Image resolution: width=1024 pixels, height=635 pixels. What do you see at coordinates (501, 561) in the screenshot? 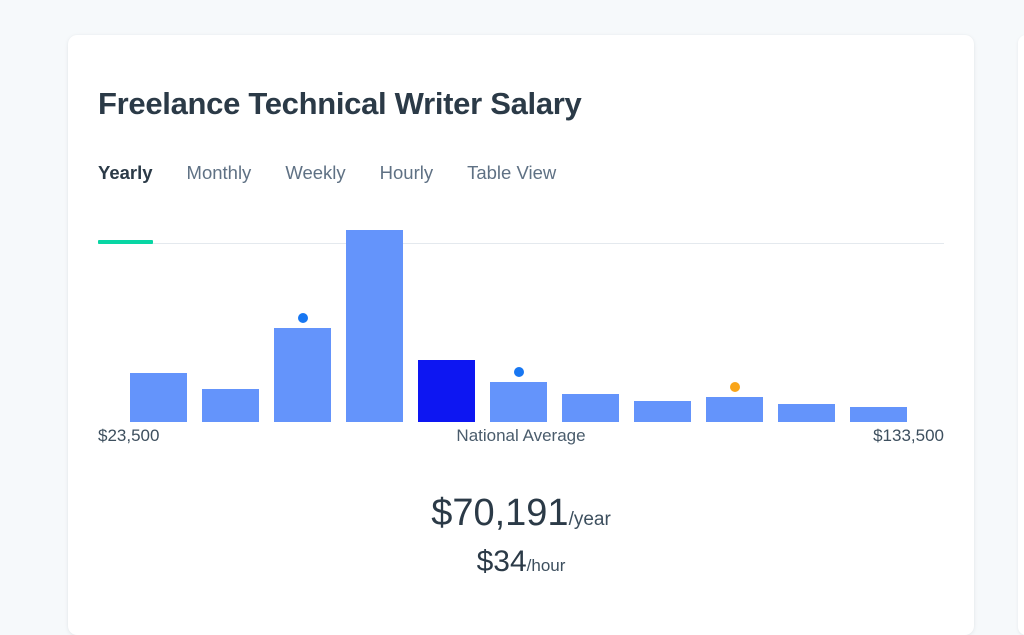
I see `hourly-salary-value: $34` at bounding box center [501, 561].